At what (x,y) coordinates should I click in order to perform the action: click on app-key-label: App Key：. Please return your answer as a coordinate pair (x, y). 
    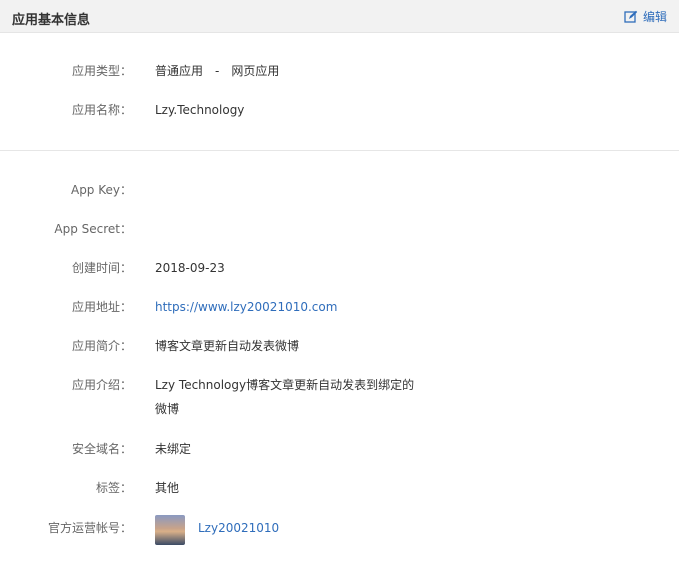
    Looking at the image, I should click on (101, 190).